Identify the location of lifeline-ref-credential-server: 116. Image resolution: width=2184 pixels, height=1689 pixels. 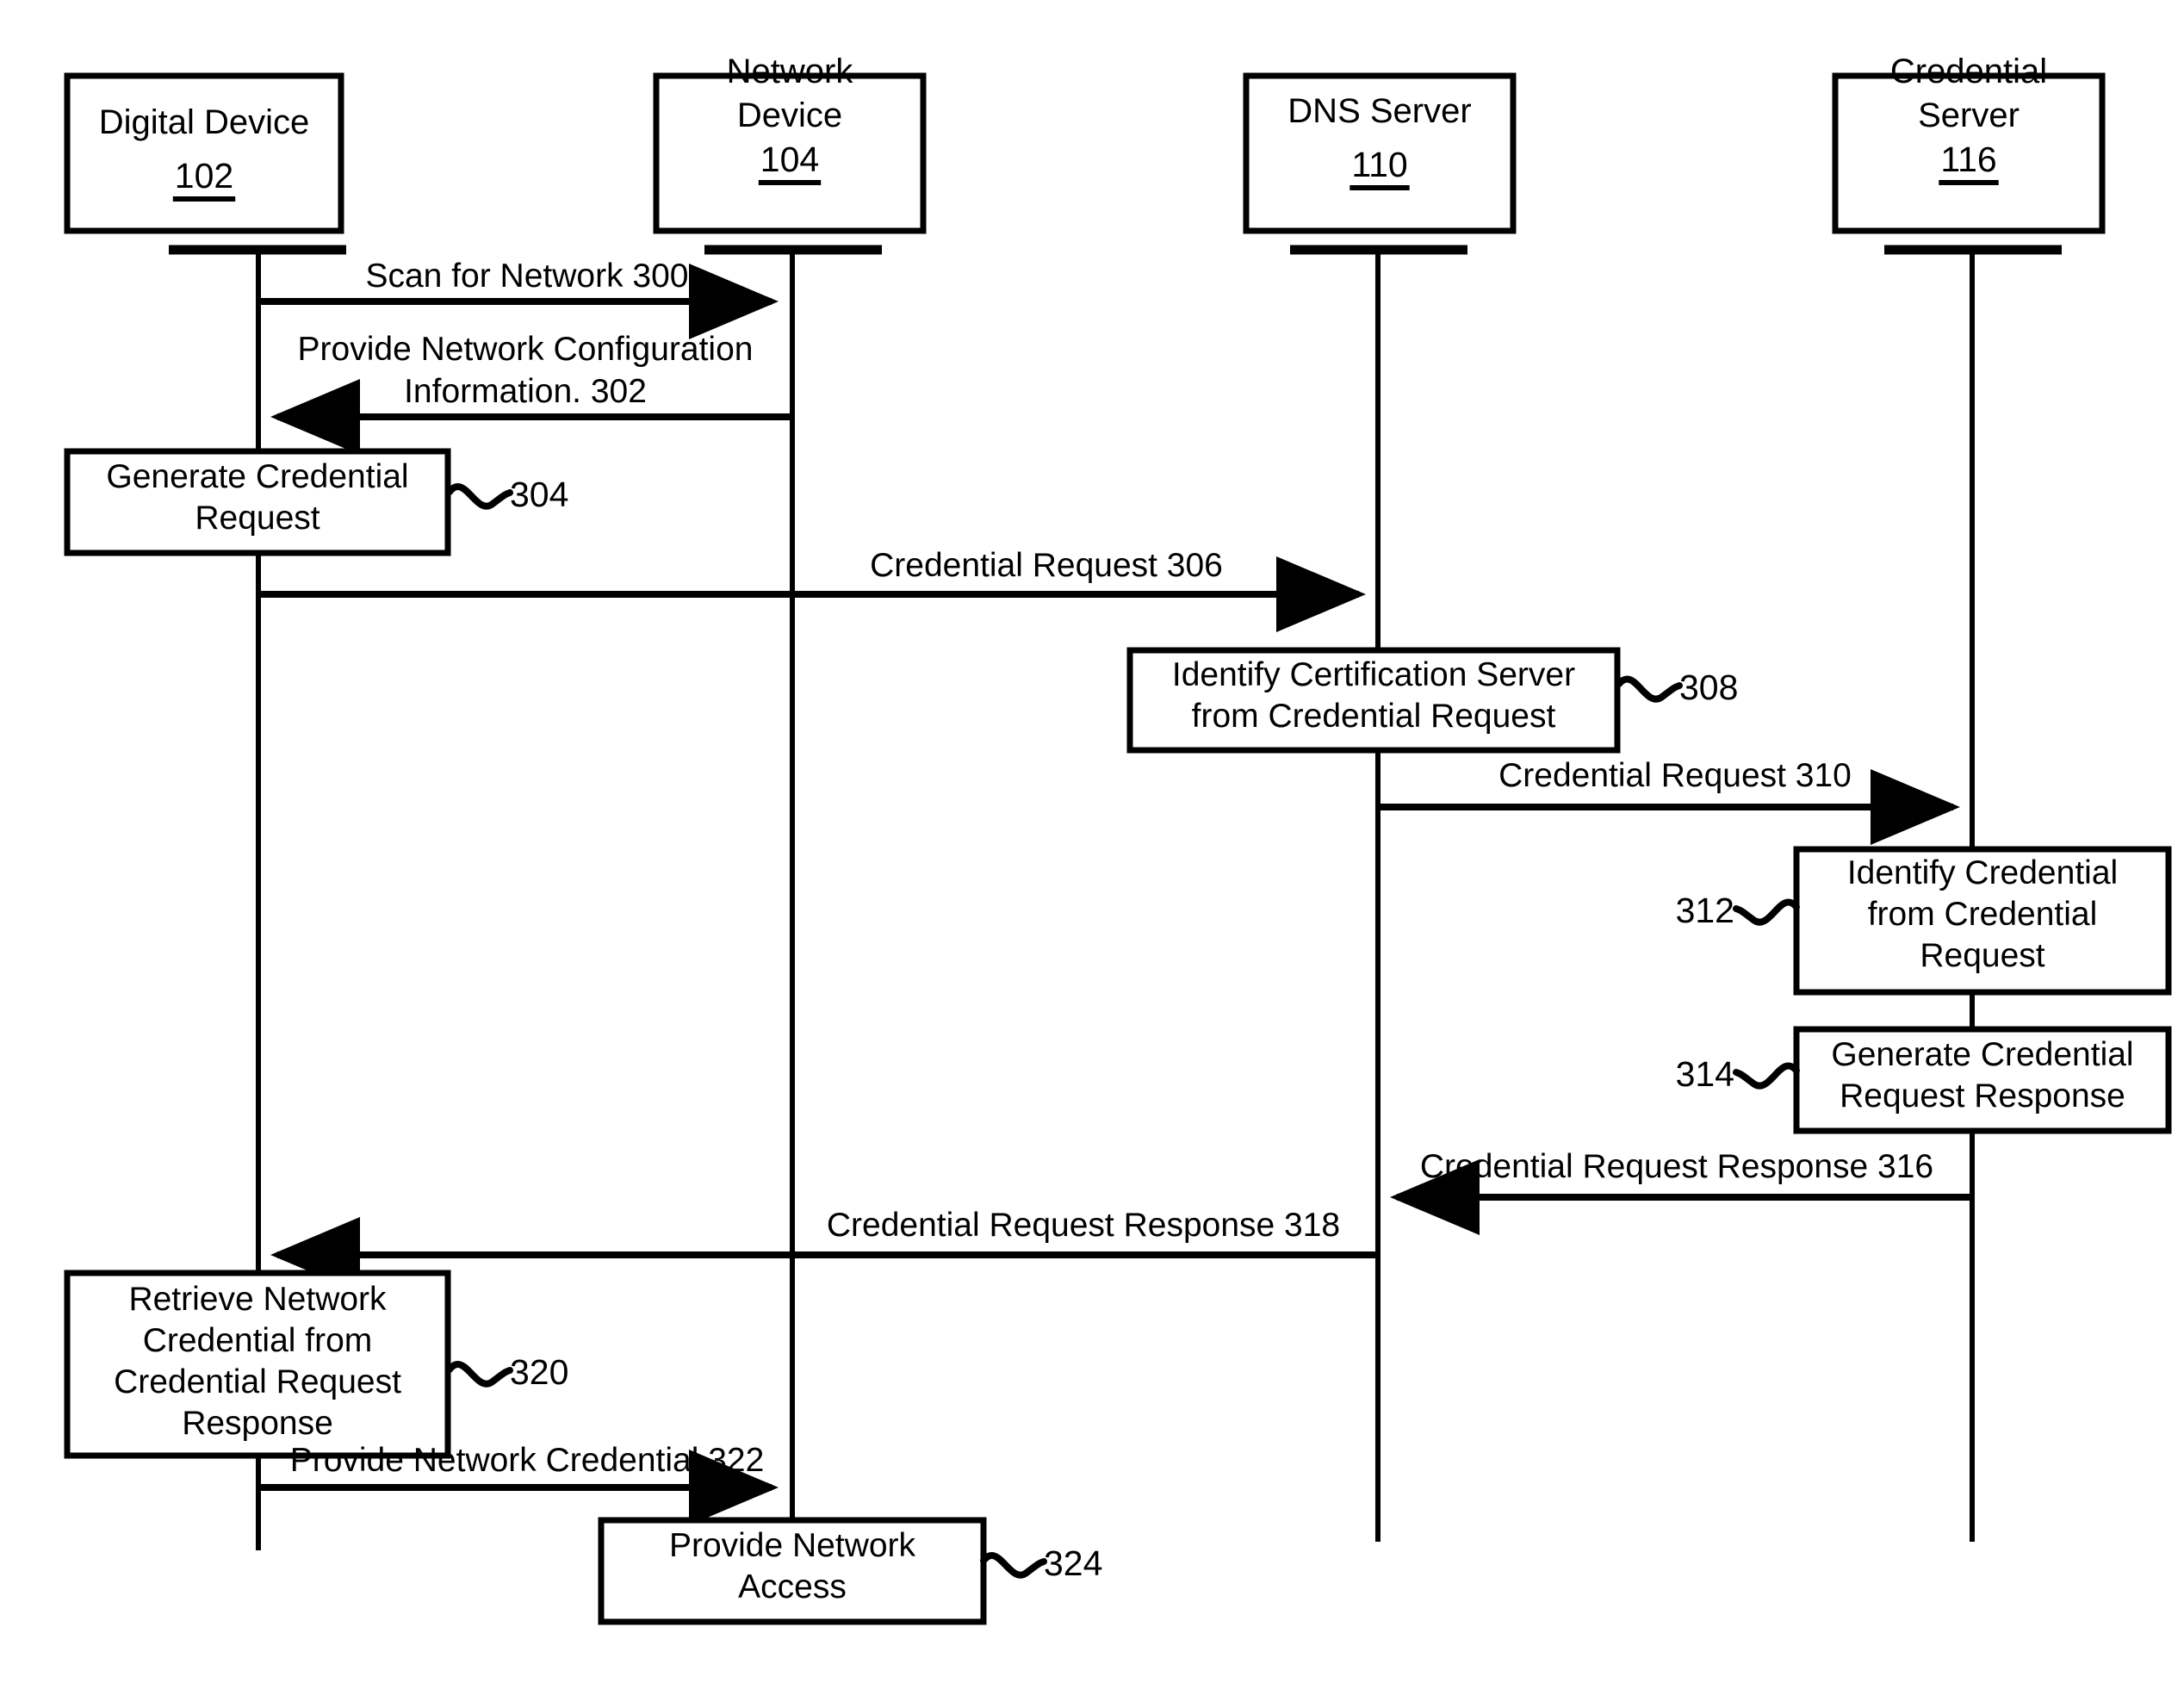
(1968, 159).